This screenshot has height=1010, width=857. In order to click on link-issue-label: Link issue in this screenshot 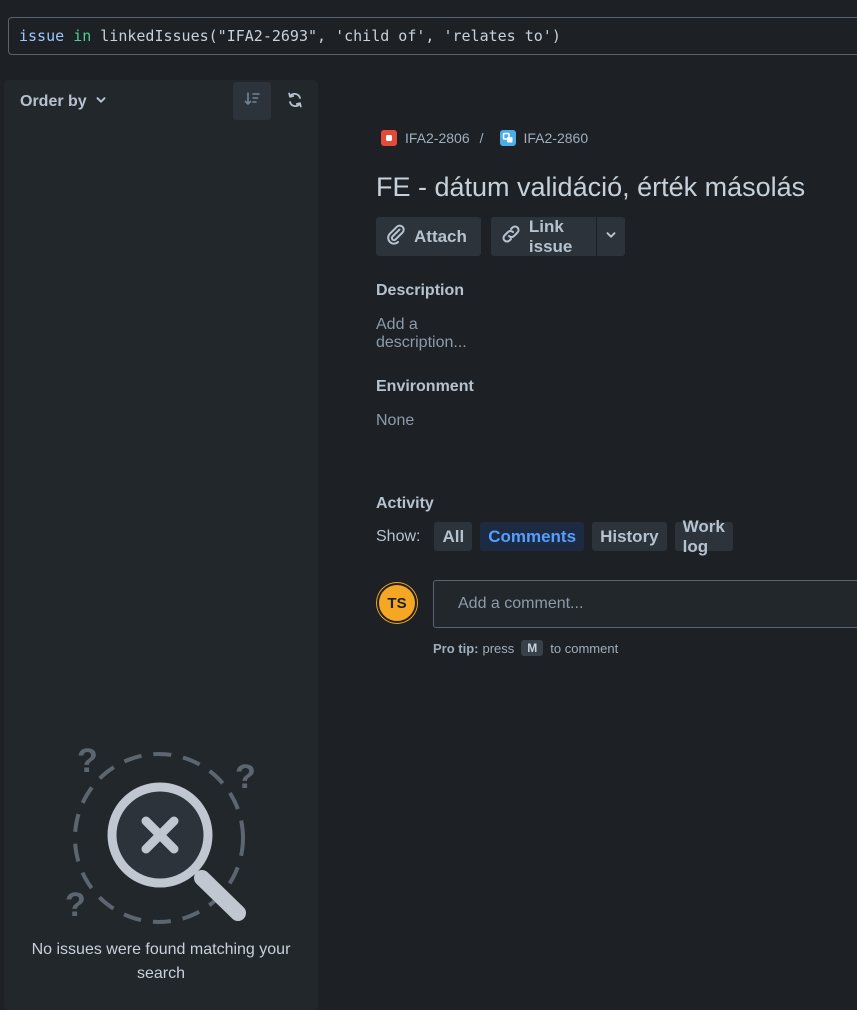, I will do `click(550, 236)`.